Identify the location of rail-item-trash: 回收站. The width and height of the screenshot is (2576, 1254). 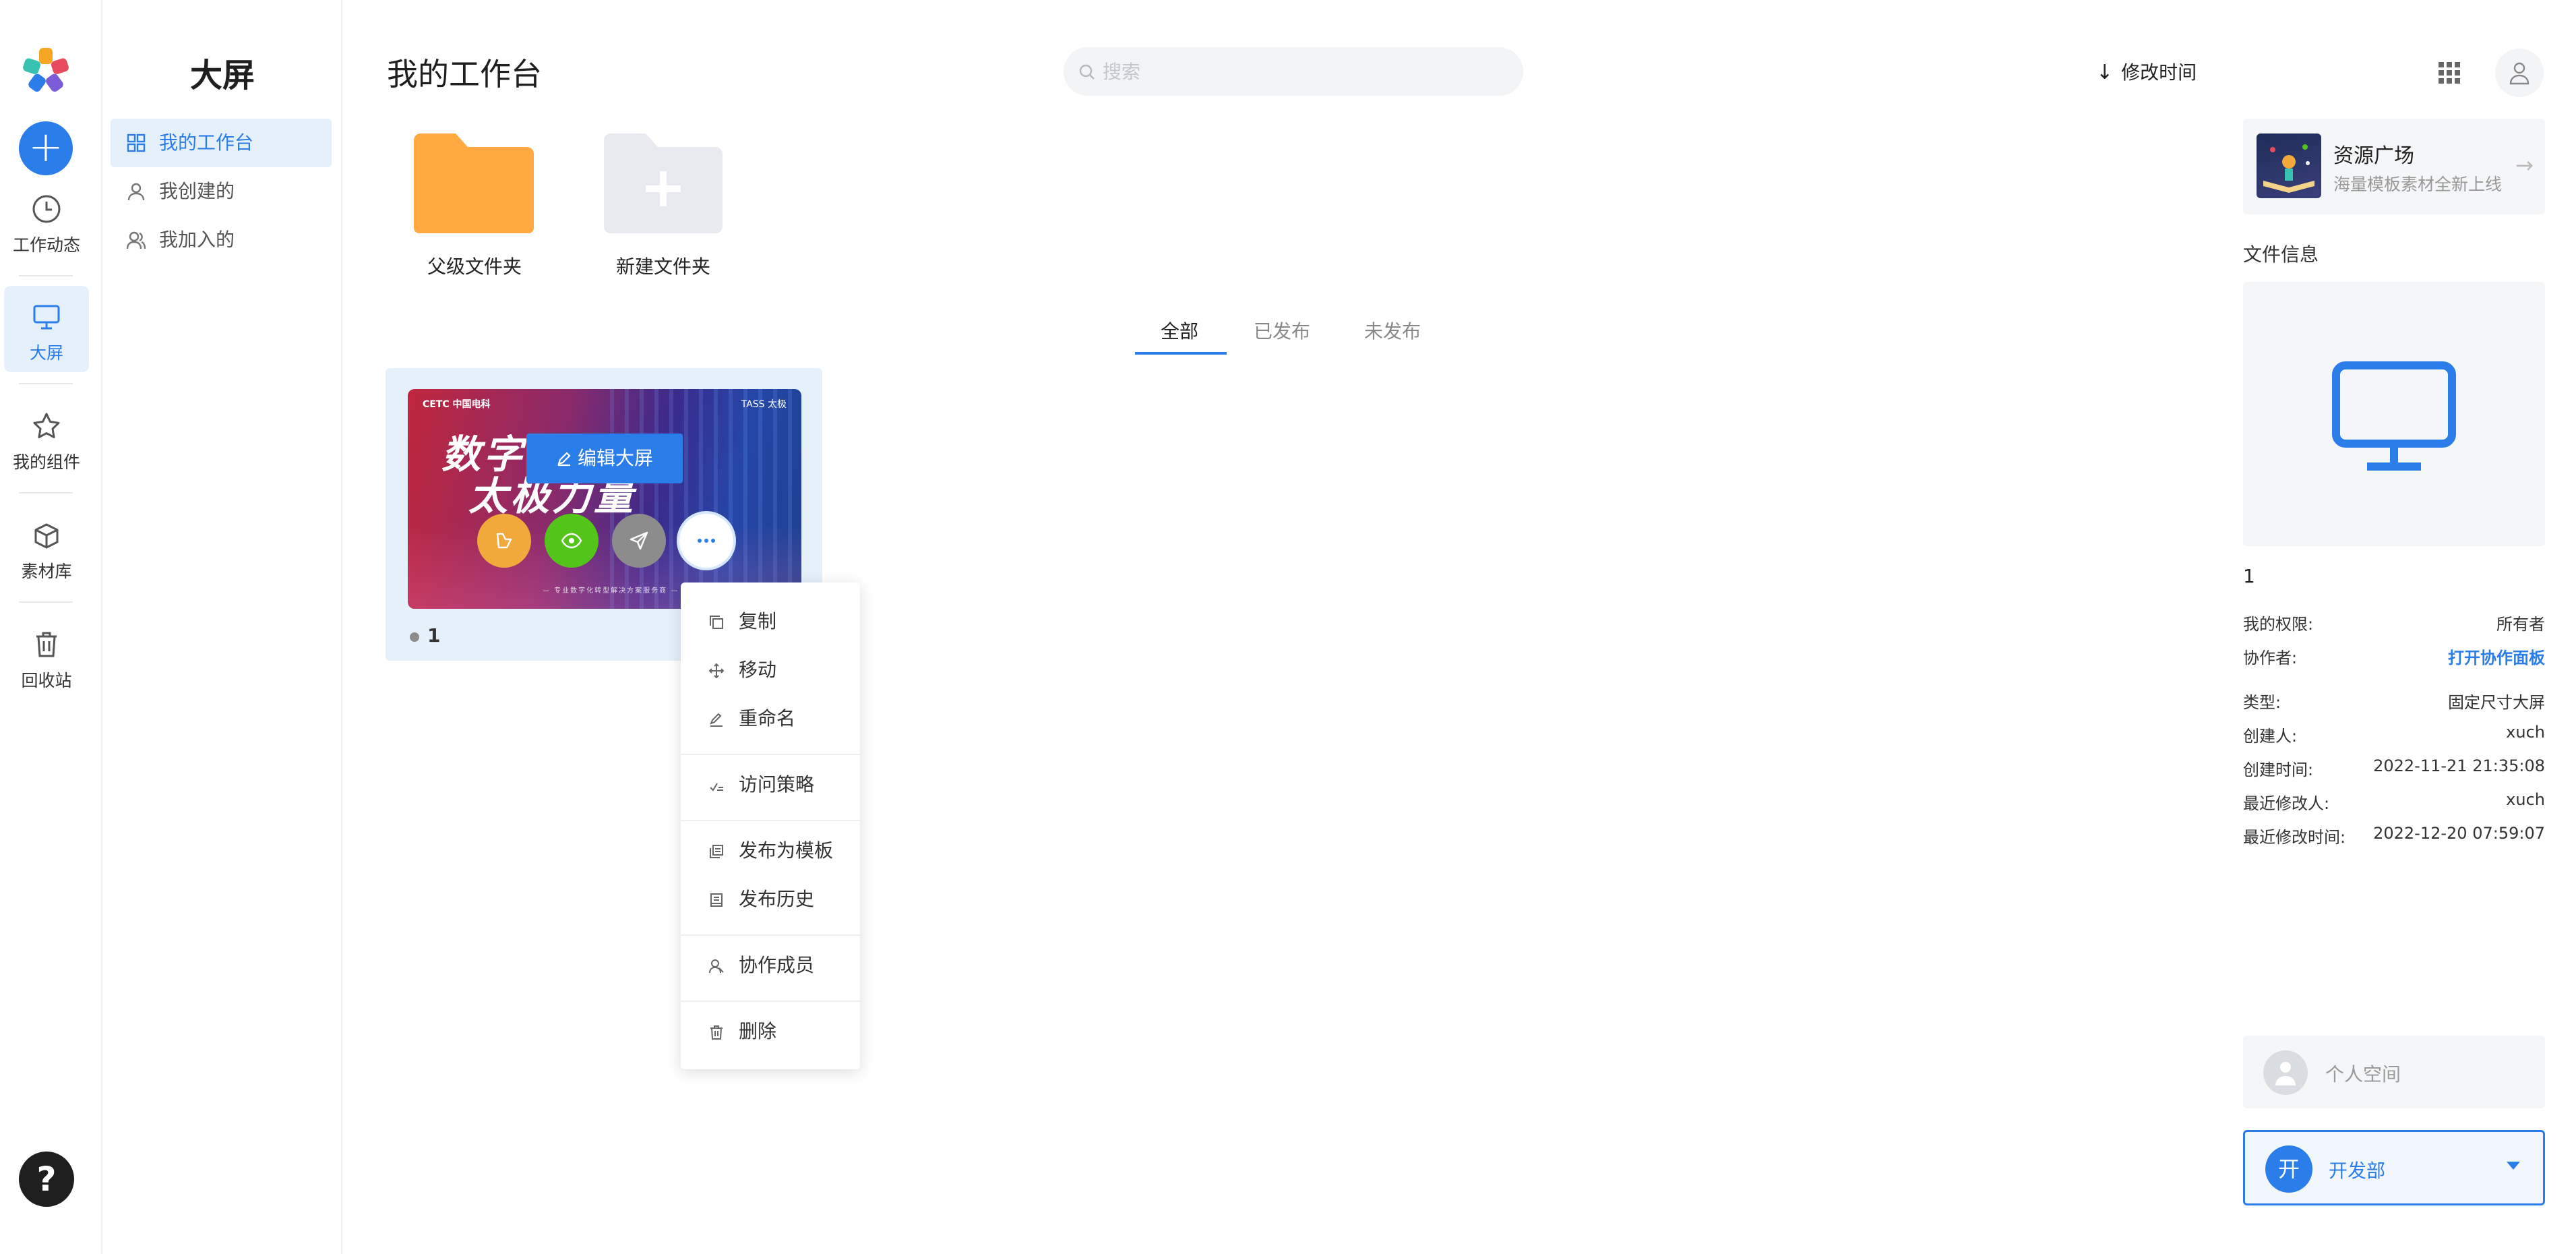
(46, 657).